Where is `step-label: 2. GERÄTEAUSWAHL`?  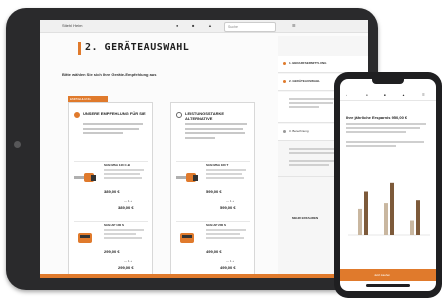 step-label: 2. GERÄTEAUSWAHL is located at coordinates (305, 81).